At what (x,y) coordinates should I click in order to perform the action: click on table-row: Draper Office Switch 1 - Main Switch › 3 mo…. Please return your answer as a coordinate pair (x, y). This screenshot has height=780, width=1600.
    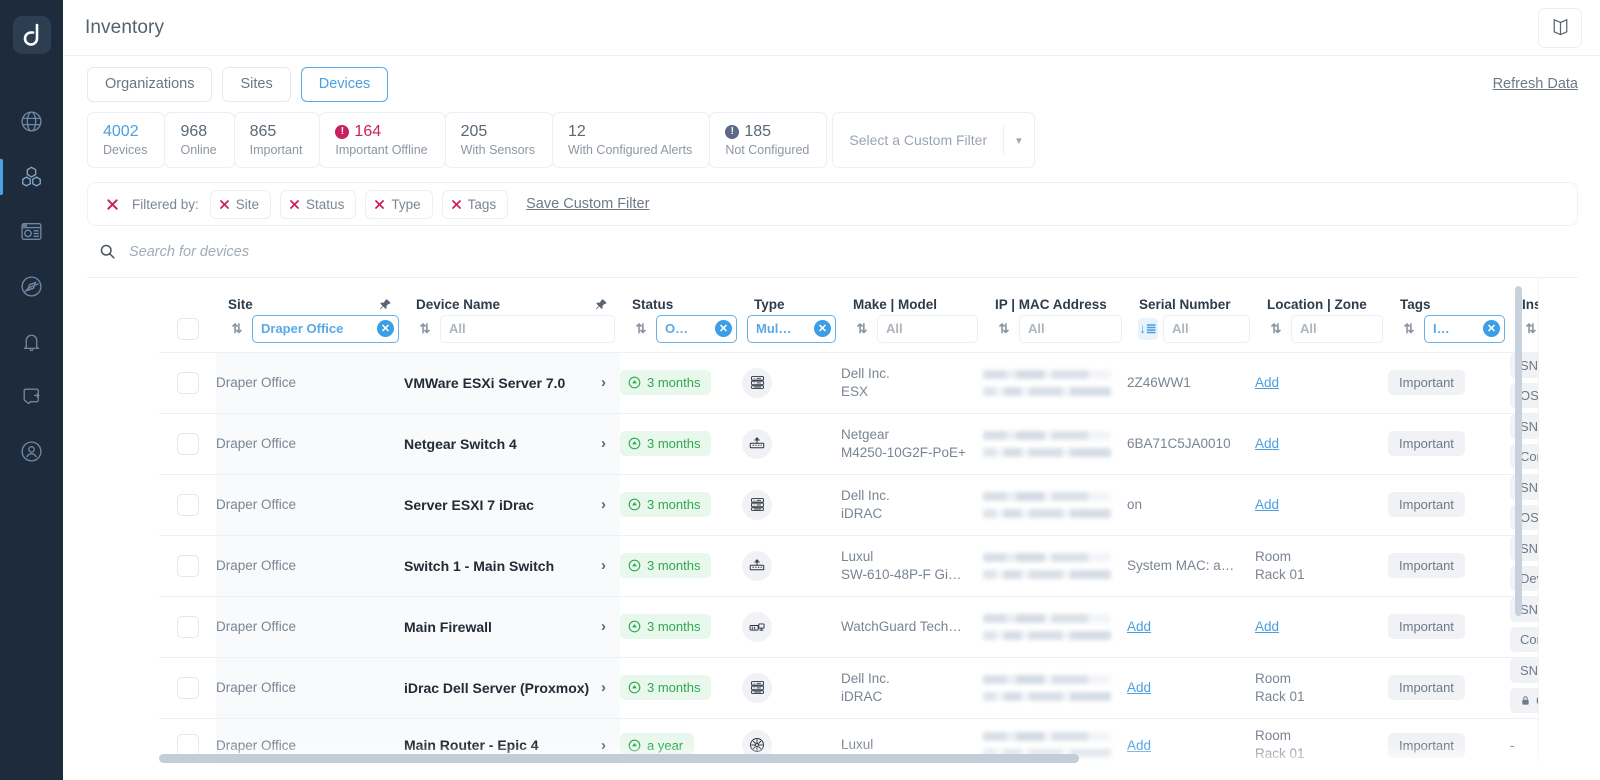
    Looking at the image, I should click on (879, 565).